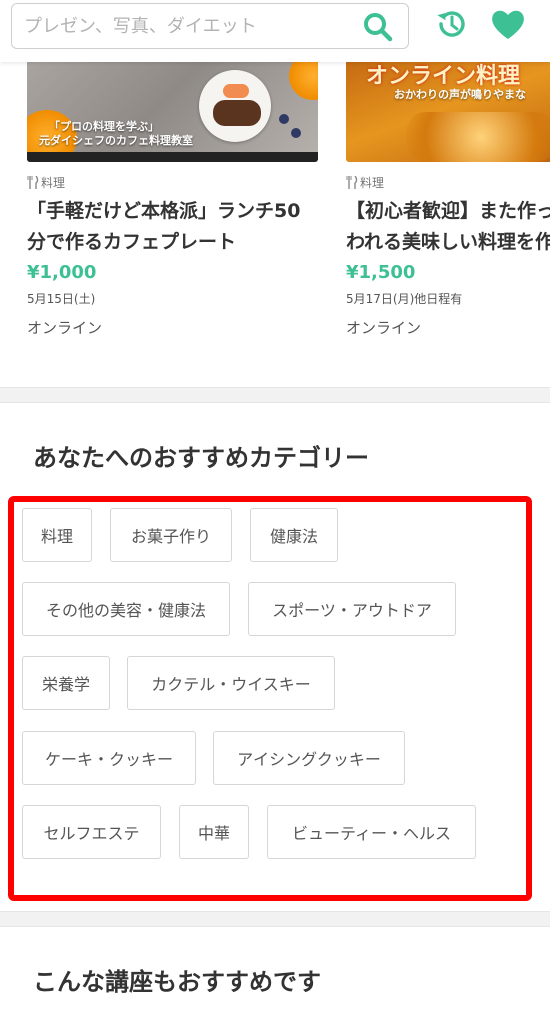 Image resolution: width=550 pixels, height=1030 pixels. What do you see at coordinates (309, 758) in the screenshot?
I see `category-chip: アイシングクッキー` at bounding box center [309, 758].